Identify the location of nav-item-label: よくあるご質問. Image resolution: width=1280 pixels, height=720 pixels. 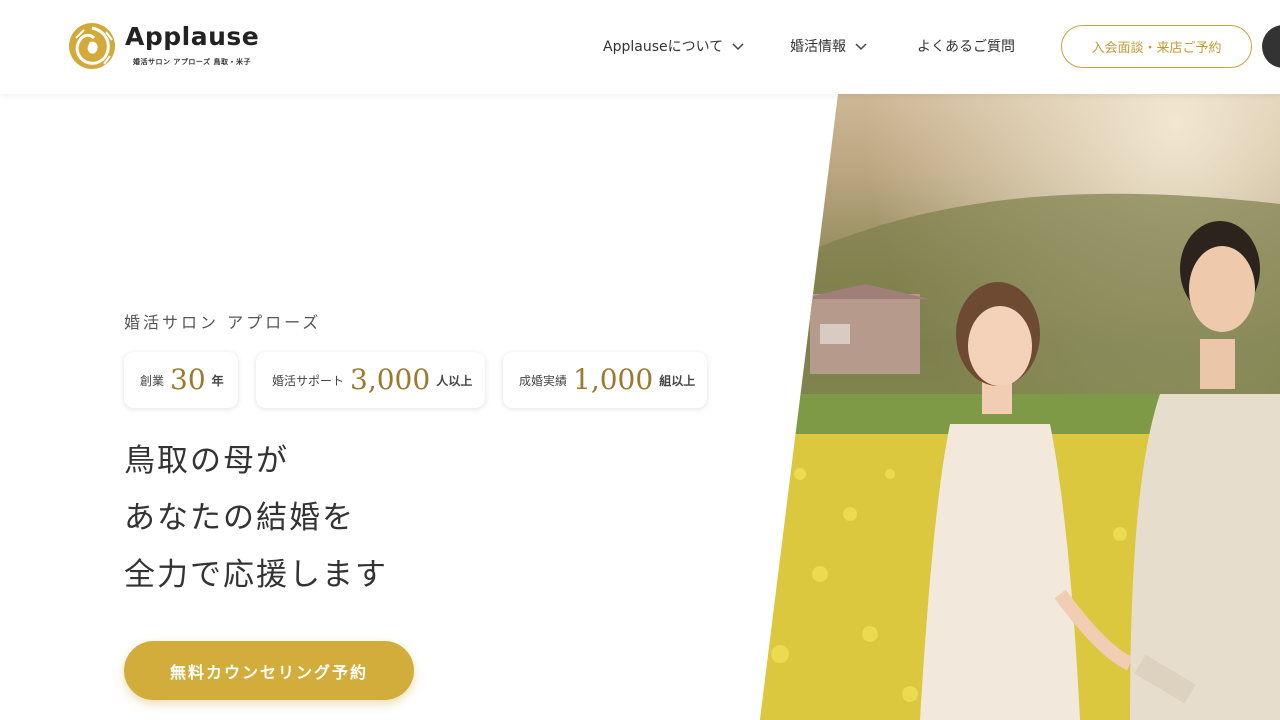
(966, 47).